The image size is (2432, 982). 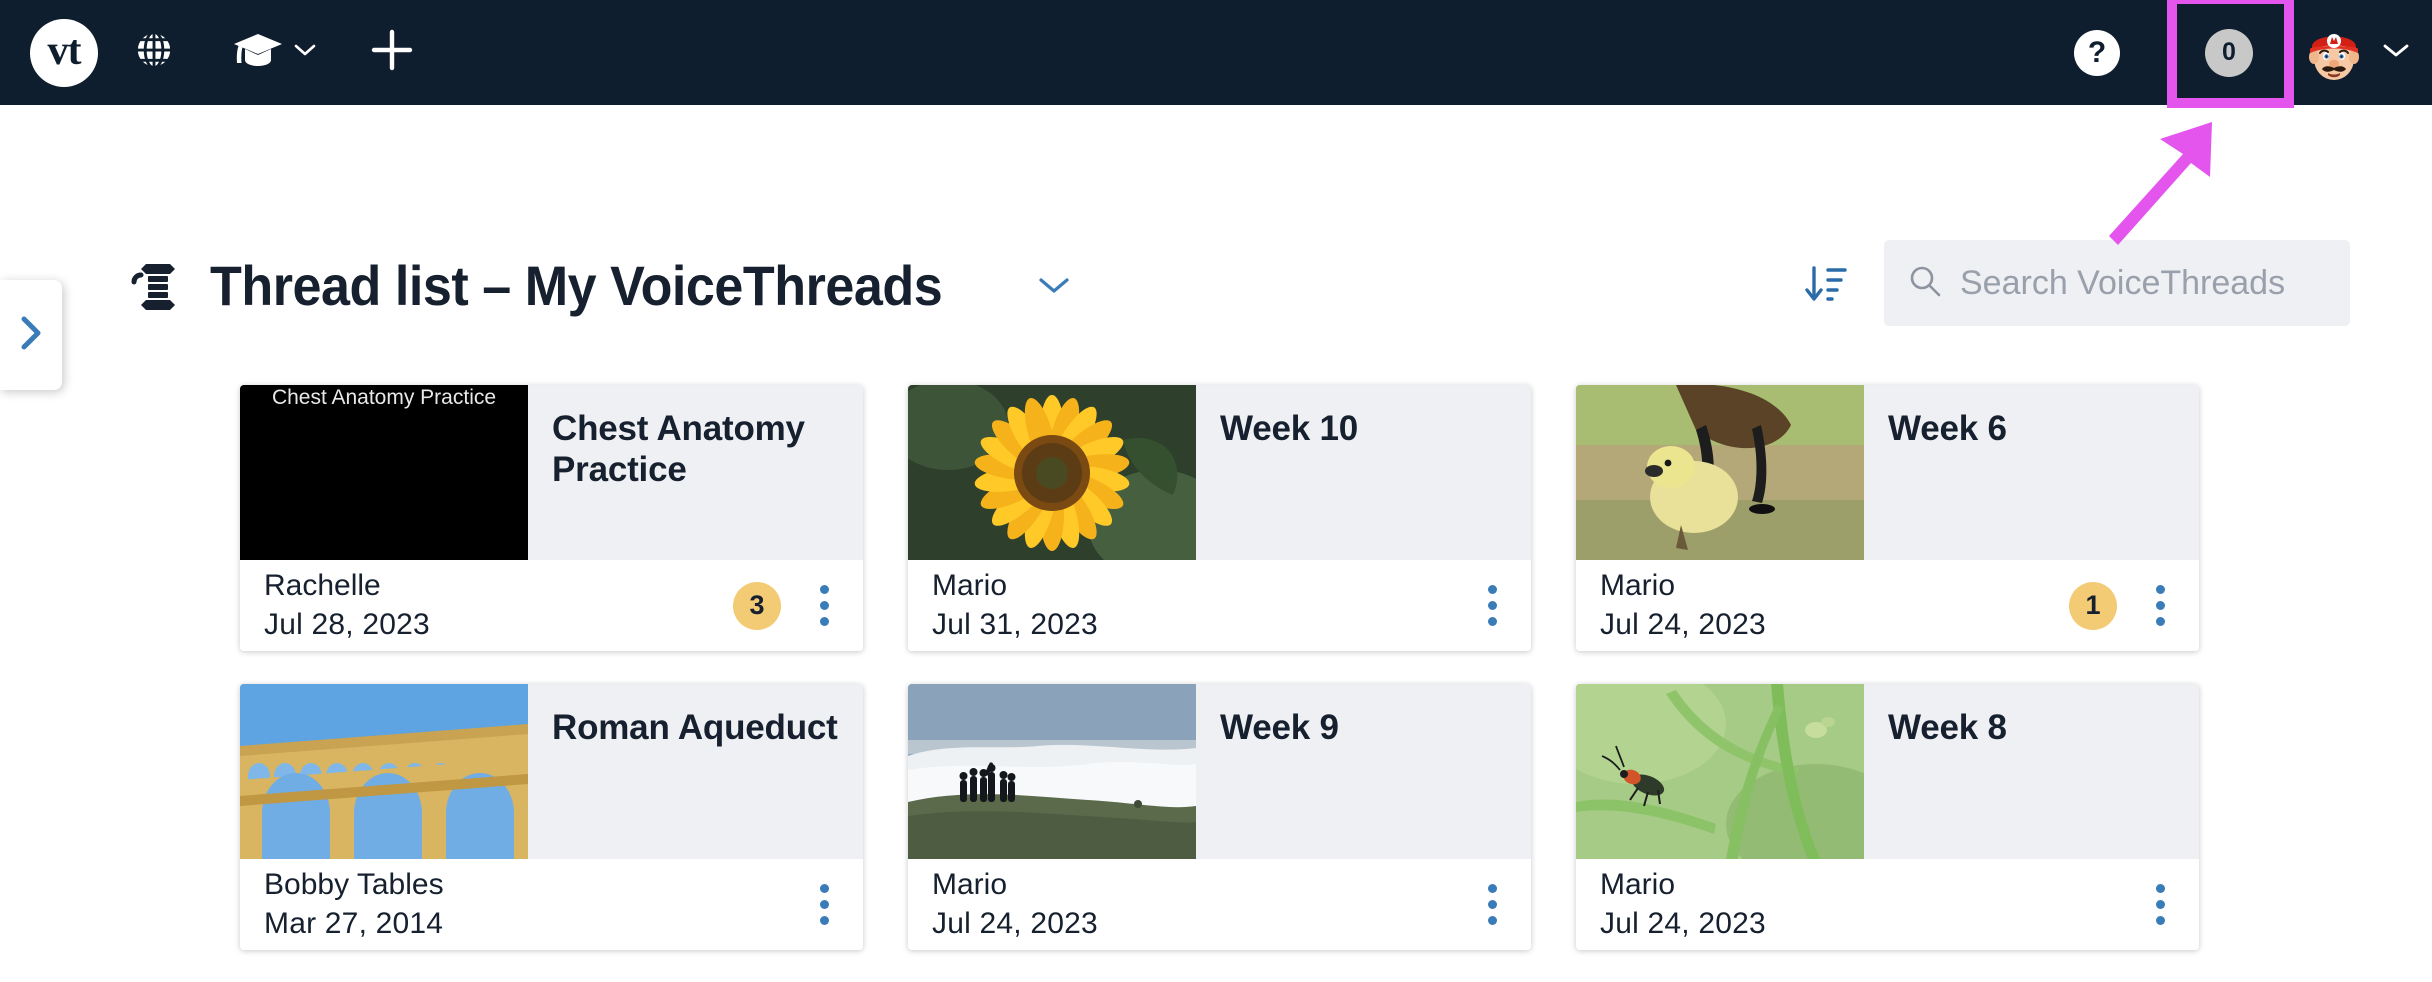 I want to click on notification-count-button: 0, so click(x=2229, y=52).